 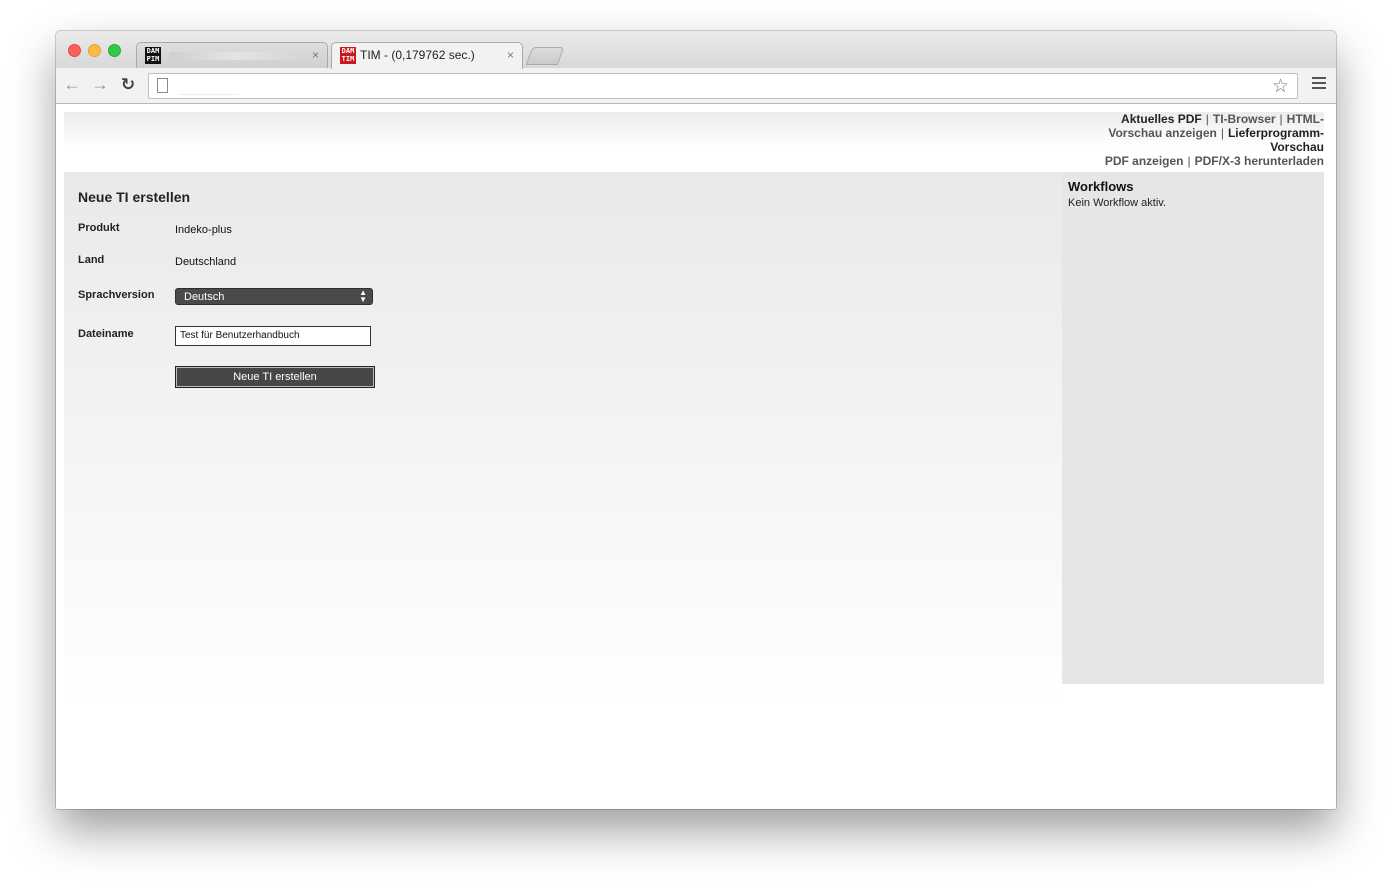 I want to click on form-title: Neue TI erstellen, so click(x=134, y=197).